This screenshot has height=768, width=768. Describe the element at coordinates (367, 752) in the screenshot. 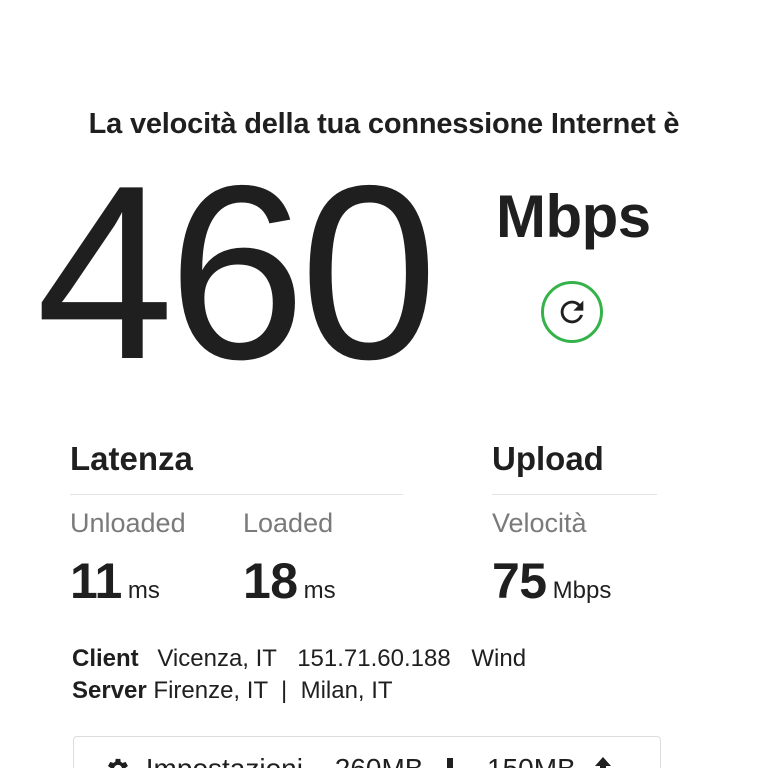

I see `settings-button: Impostazioni 260MB 150MB` at that location.